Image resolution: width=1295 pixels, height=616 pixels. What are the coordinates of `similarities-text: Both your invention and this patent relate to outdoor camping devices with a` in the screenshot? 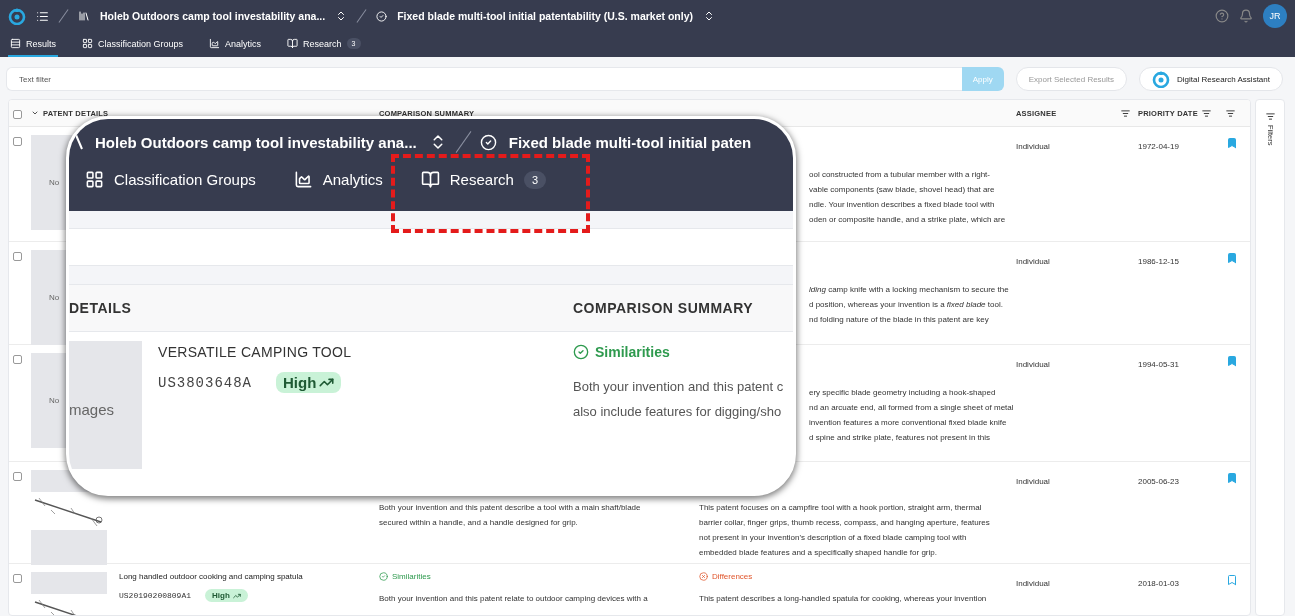 It's located at (514, 599).